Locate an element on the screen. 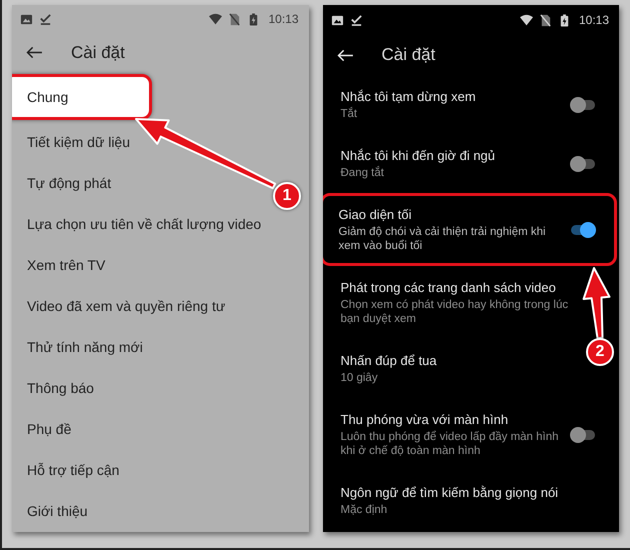  setting-description: Mặc định is located at coordinates (364, 510).